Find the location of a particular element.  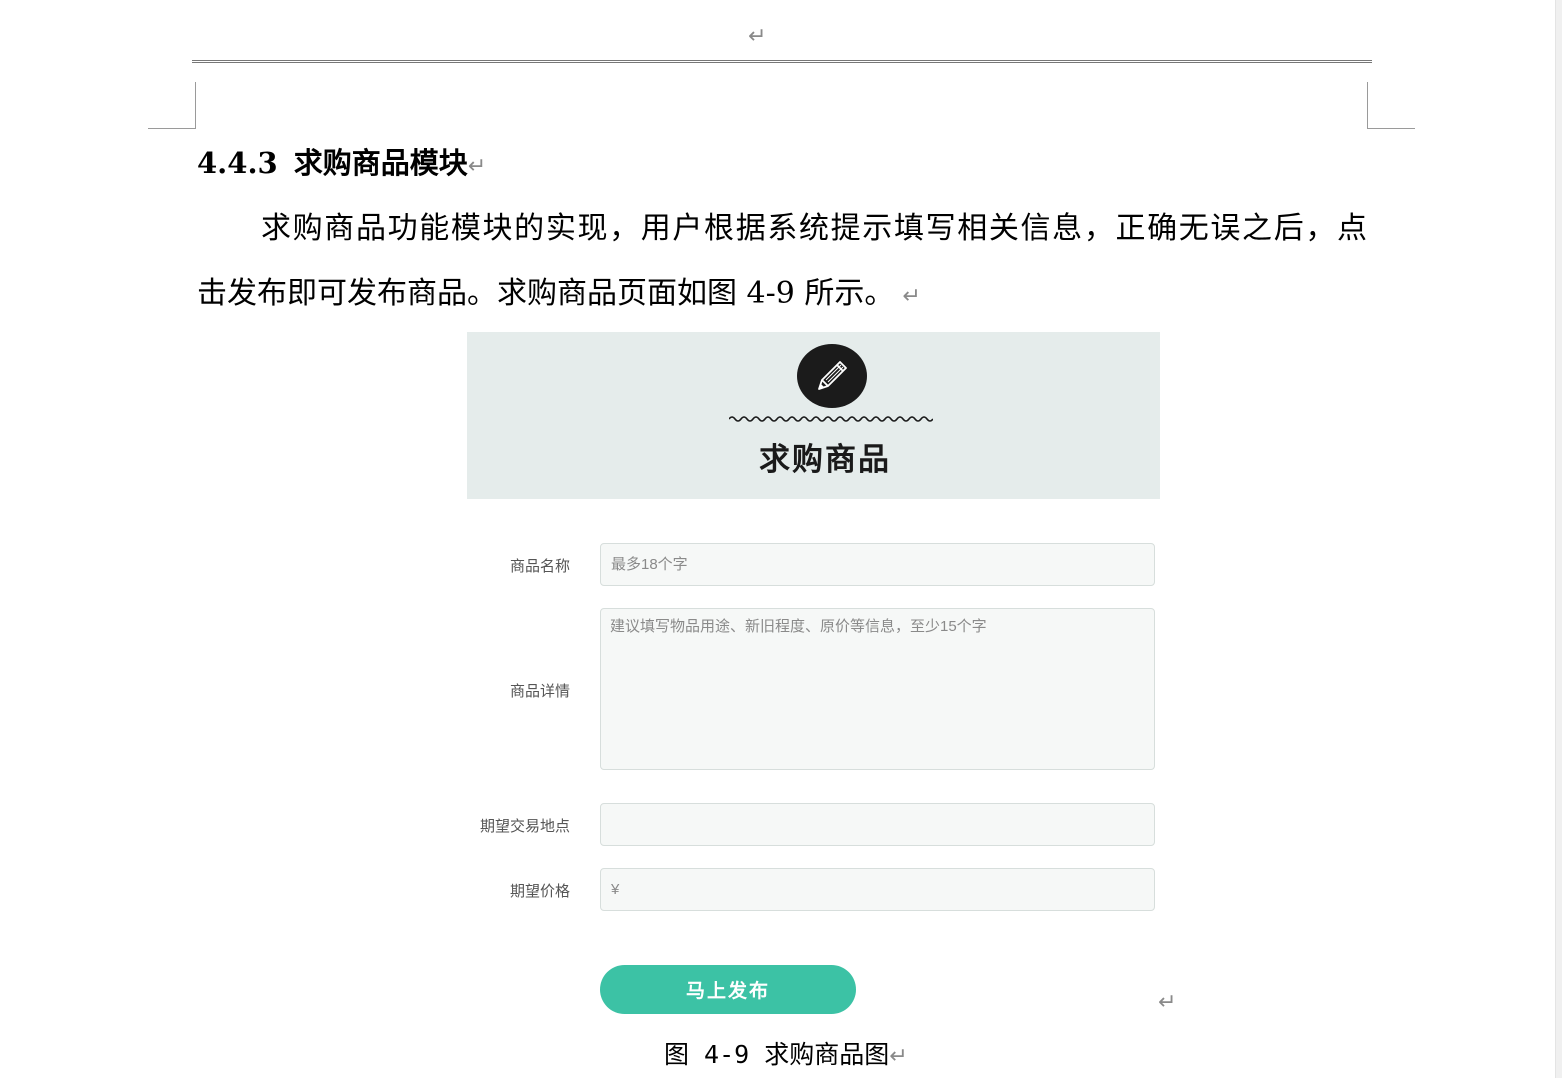

trade-location-label: 期望交易地点 is located at coordinates (524, 826).